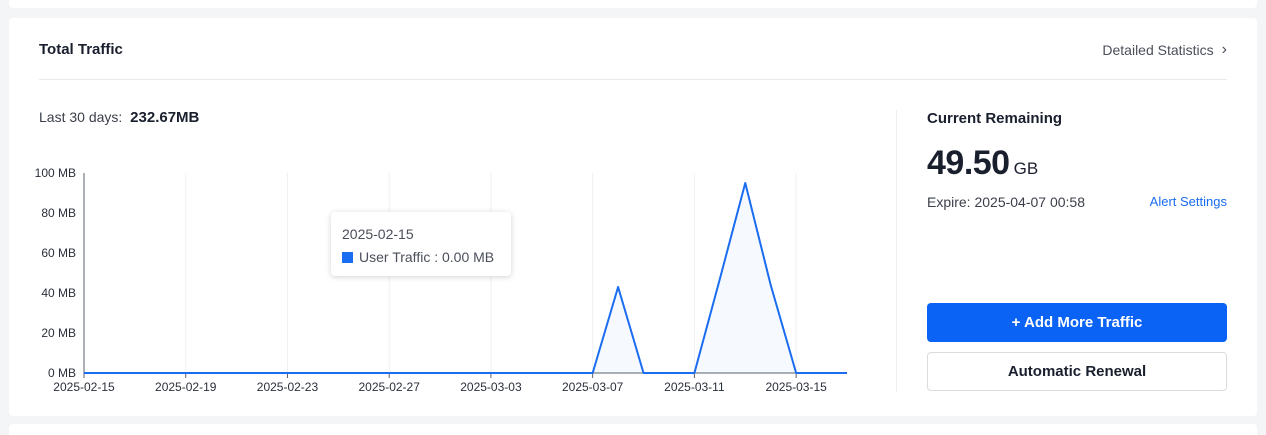  What do you see at coordinates (378, 234) in the screenshot?
I see `tooltip-date: 2025-02-15` at bounding box center [378, 234].